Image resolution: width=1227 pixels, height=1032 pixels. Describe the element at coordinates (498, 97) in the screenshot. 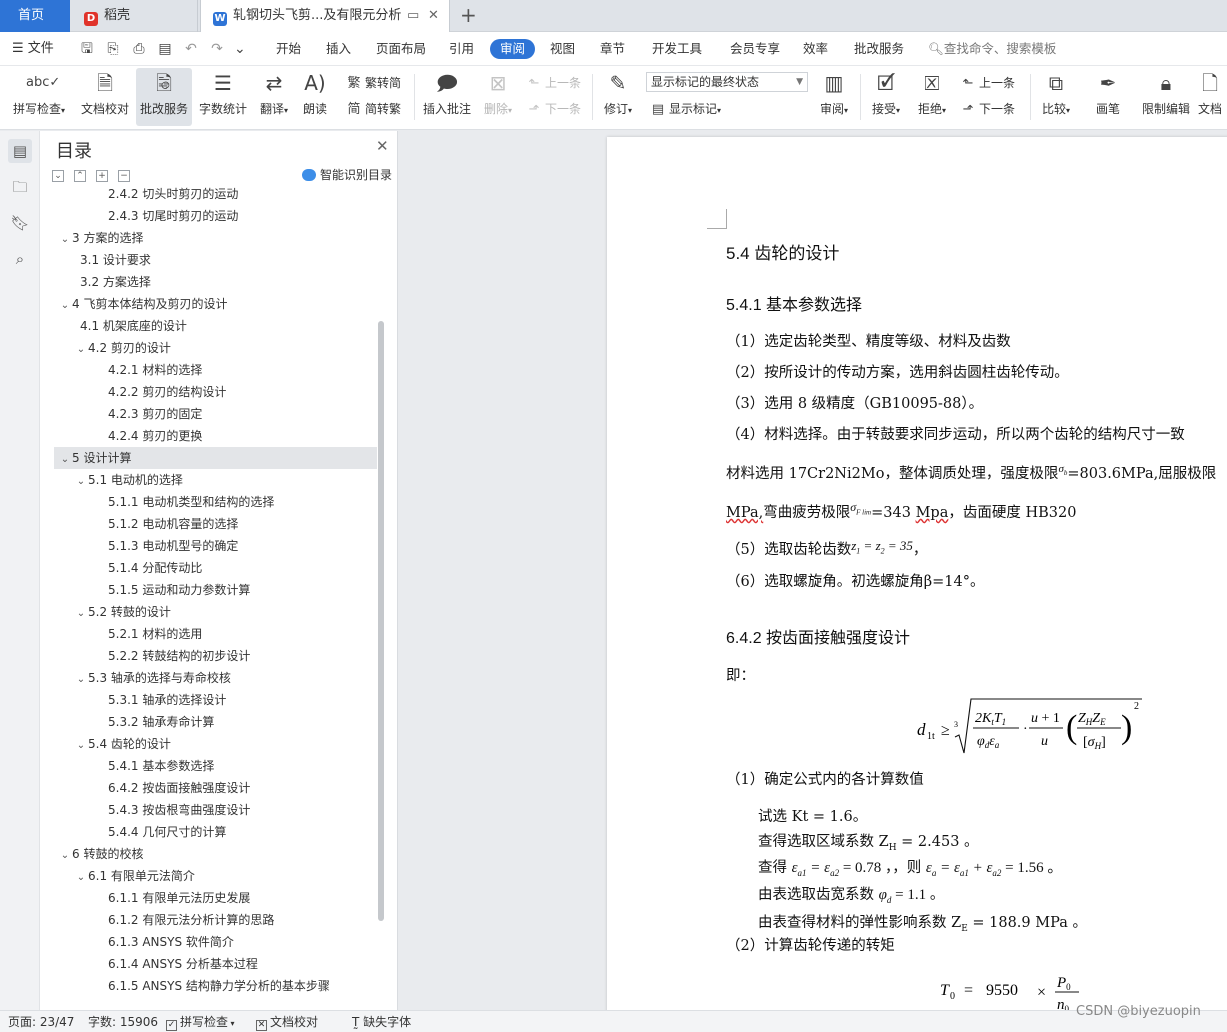

I see `delete-comment-button: ⊠ 删除▾` at that location.